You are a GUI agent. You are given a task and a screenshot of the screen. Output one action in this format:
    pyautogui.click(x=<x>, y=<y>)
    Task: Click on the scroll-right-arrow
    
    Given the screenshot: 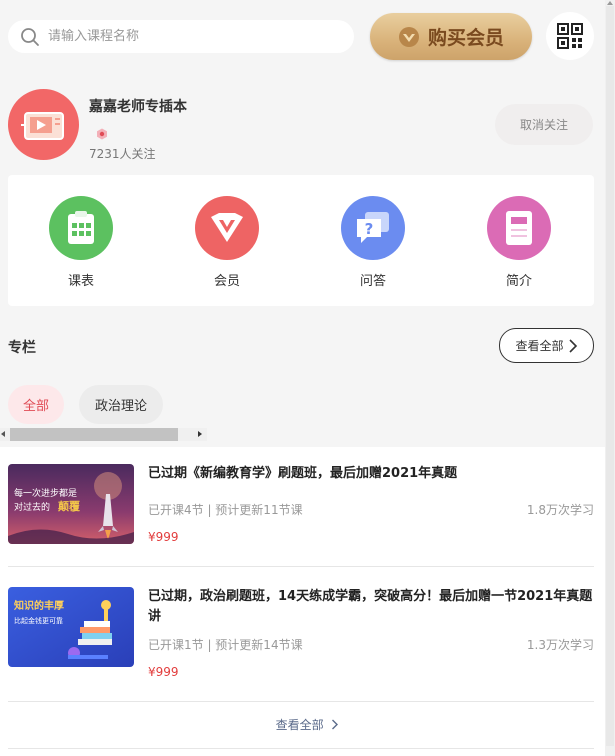 What is the action you would take?
    pyautogui.click(x=200, y=434)
    